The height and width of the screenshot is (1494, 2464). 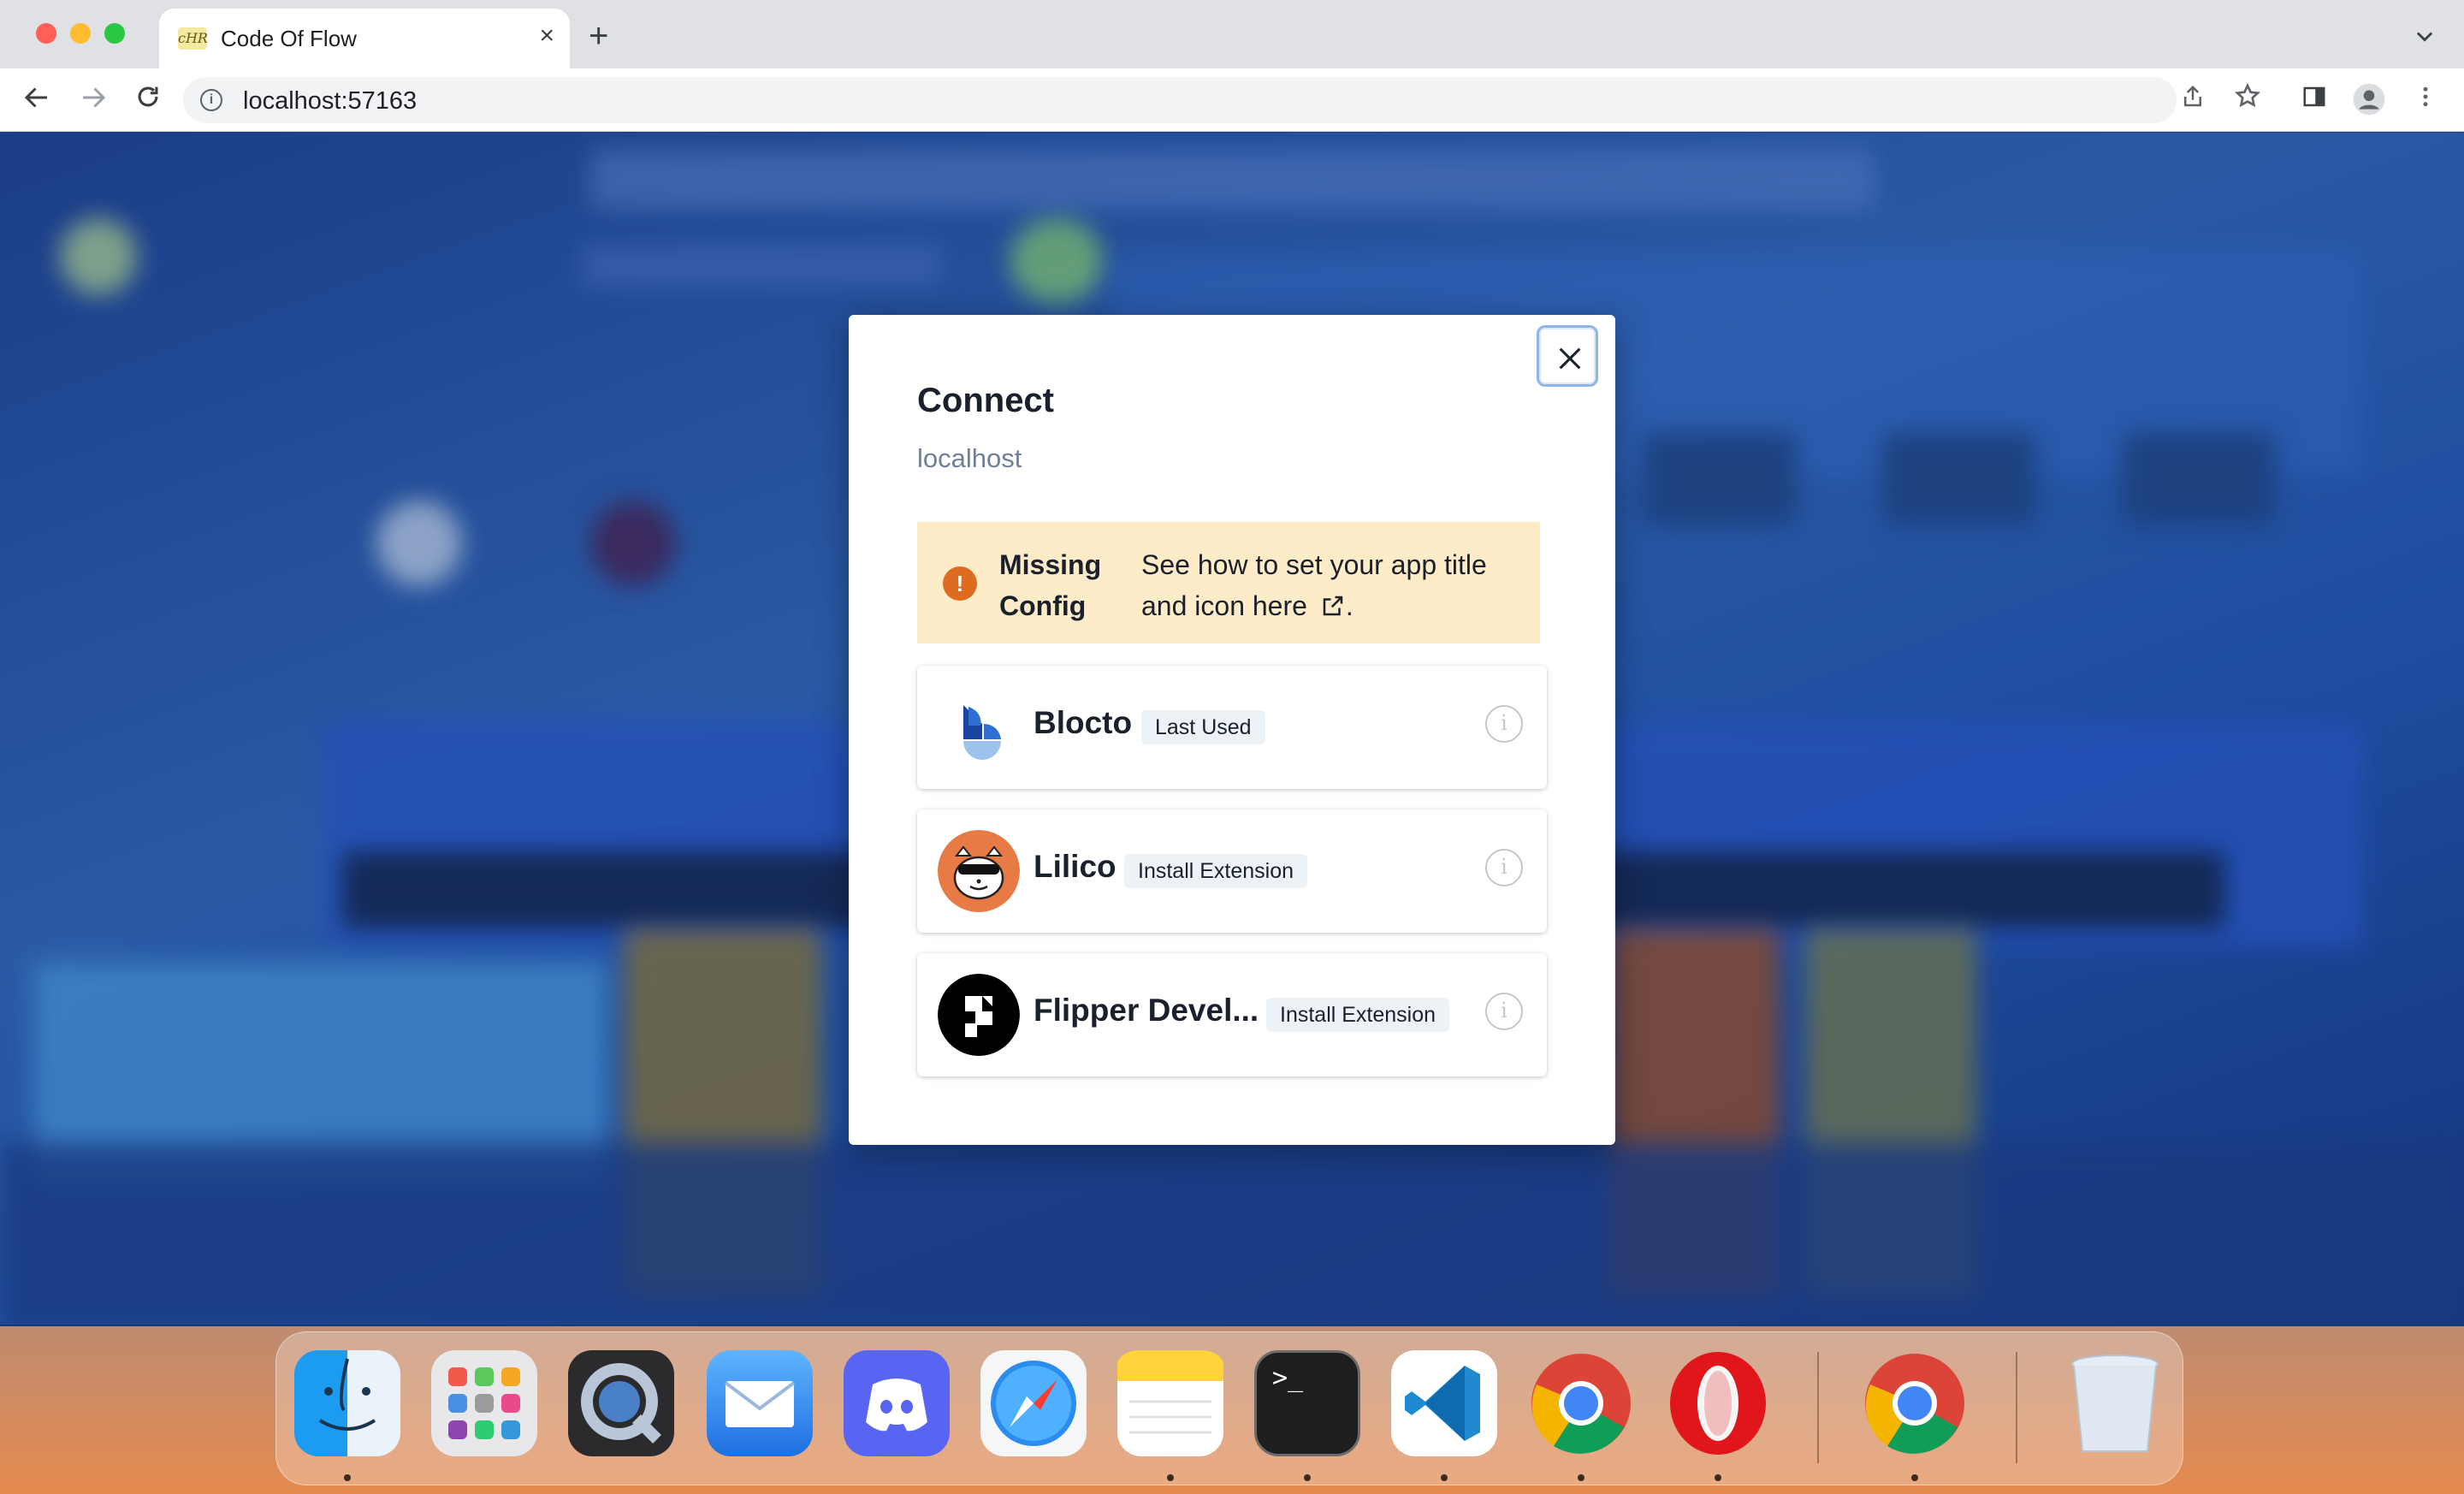 What do you see at coordinates (760, 1403) in the screenshot?
I see `mail-icon` at bounding box center [760, 1403].